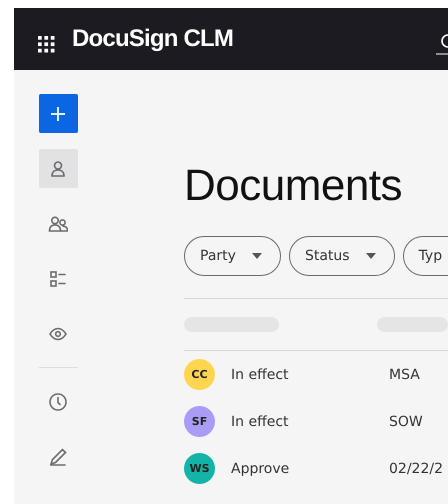  What do you see at coordinates (232, 256) in the screenshot?
I see `filter-dropdown: Party` at bounding box center [232, 256].